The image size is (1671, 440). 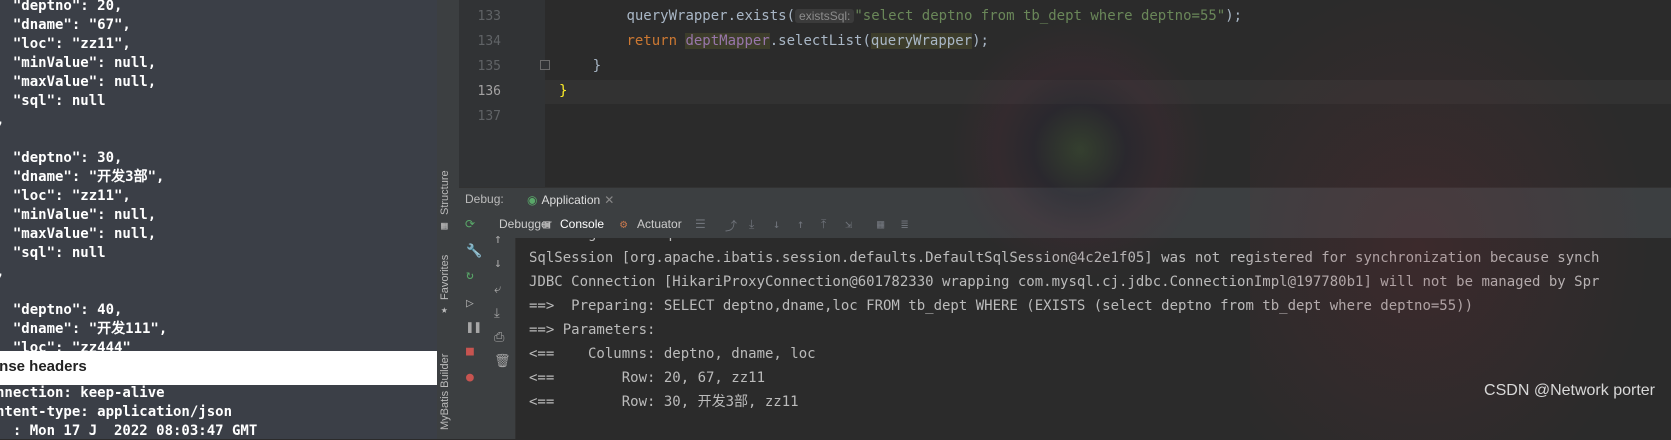 I want to click on json-line: "dname": "开发3部",, so click(x=82, y=177).